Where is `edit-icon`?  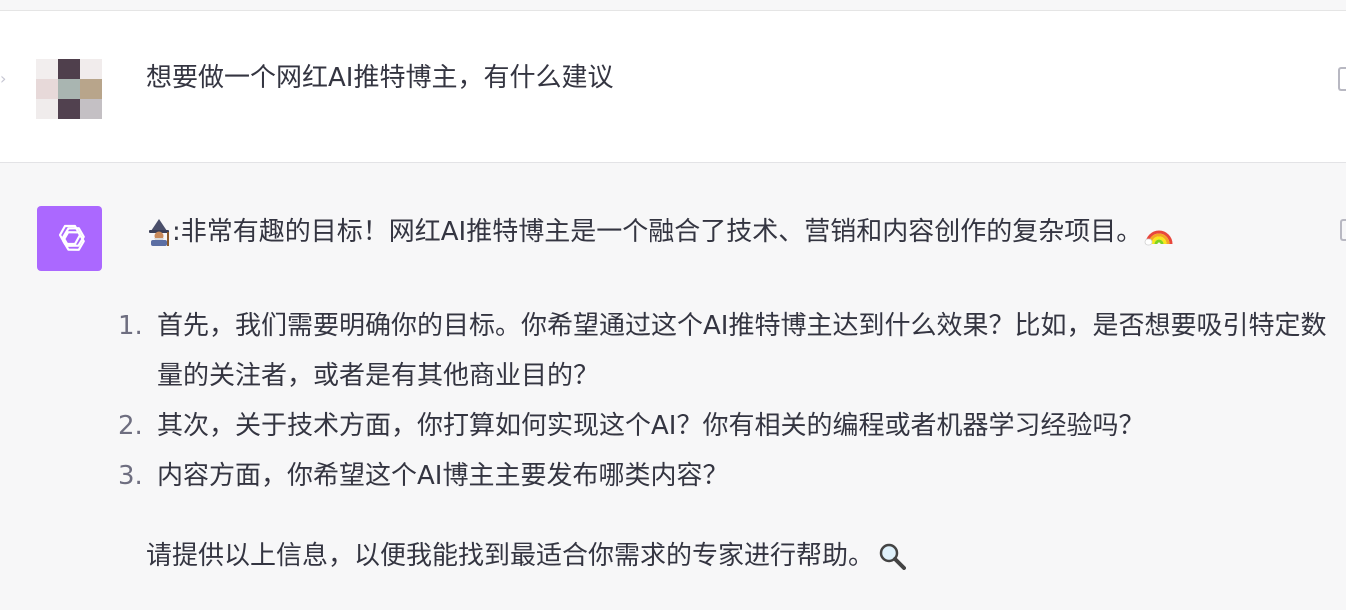 edit-icon is located at coordinates (1342, 79).